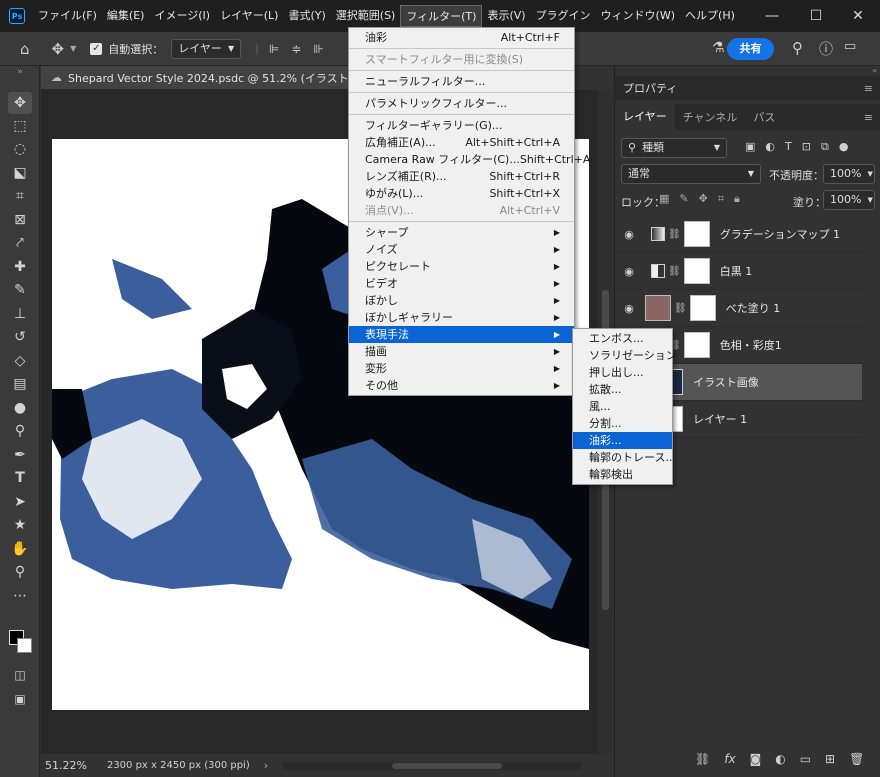  Describe the element at coordinates (830, 759) in the screenshot. I see `new-layer-icon: ⊞` at that location.